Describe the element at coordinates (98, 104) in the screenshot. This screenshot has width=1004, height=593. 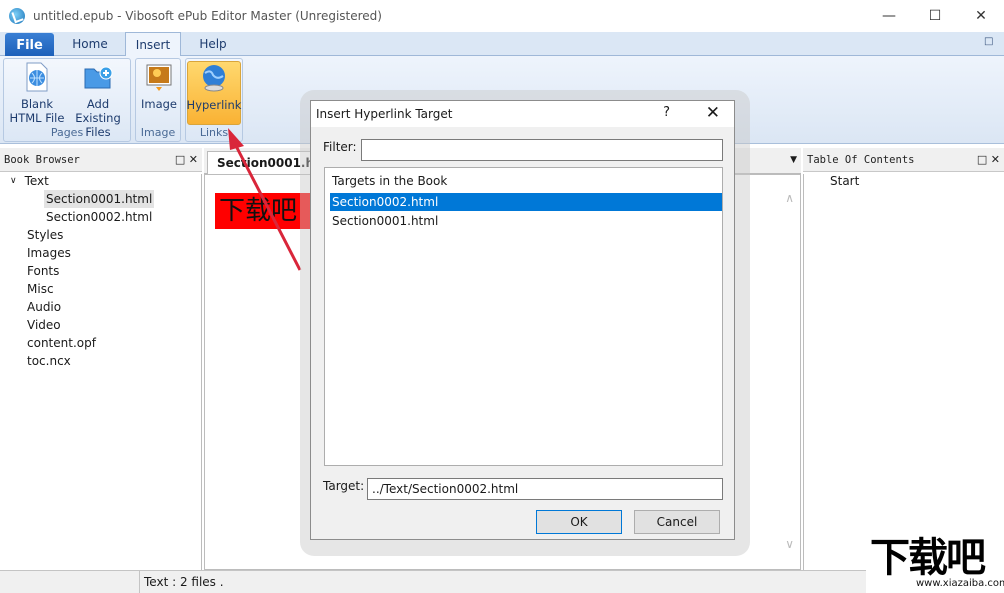
I see `add-line1: Add` at that location.